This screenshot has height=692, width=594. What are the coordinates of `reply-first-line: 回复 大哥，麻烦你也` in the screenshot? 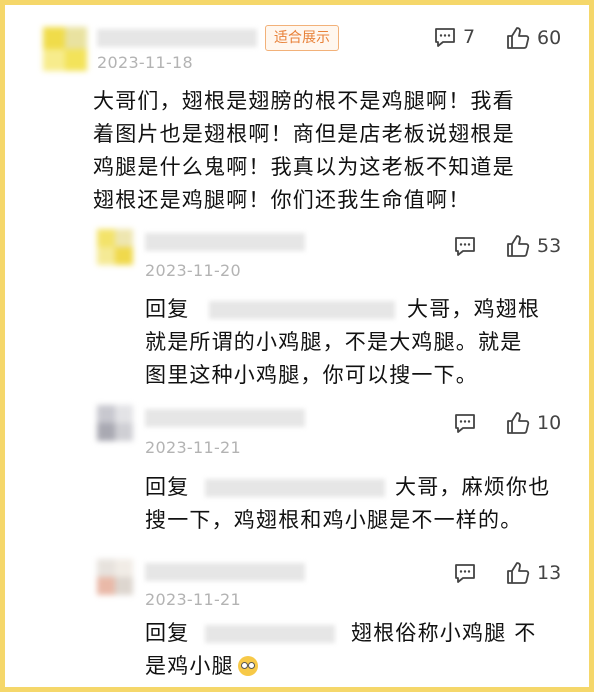 It's located at (360, 487).